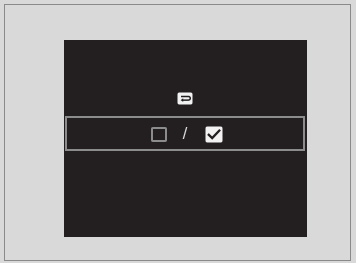  Describe the element at coordinates (185, 98) in the screenshot. I see `back-icon` at that location.